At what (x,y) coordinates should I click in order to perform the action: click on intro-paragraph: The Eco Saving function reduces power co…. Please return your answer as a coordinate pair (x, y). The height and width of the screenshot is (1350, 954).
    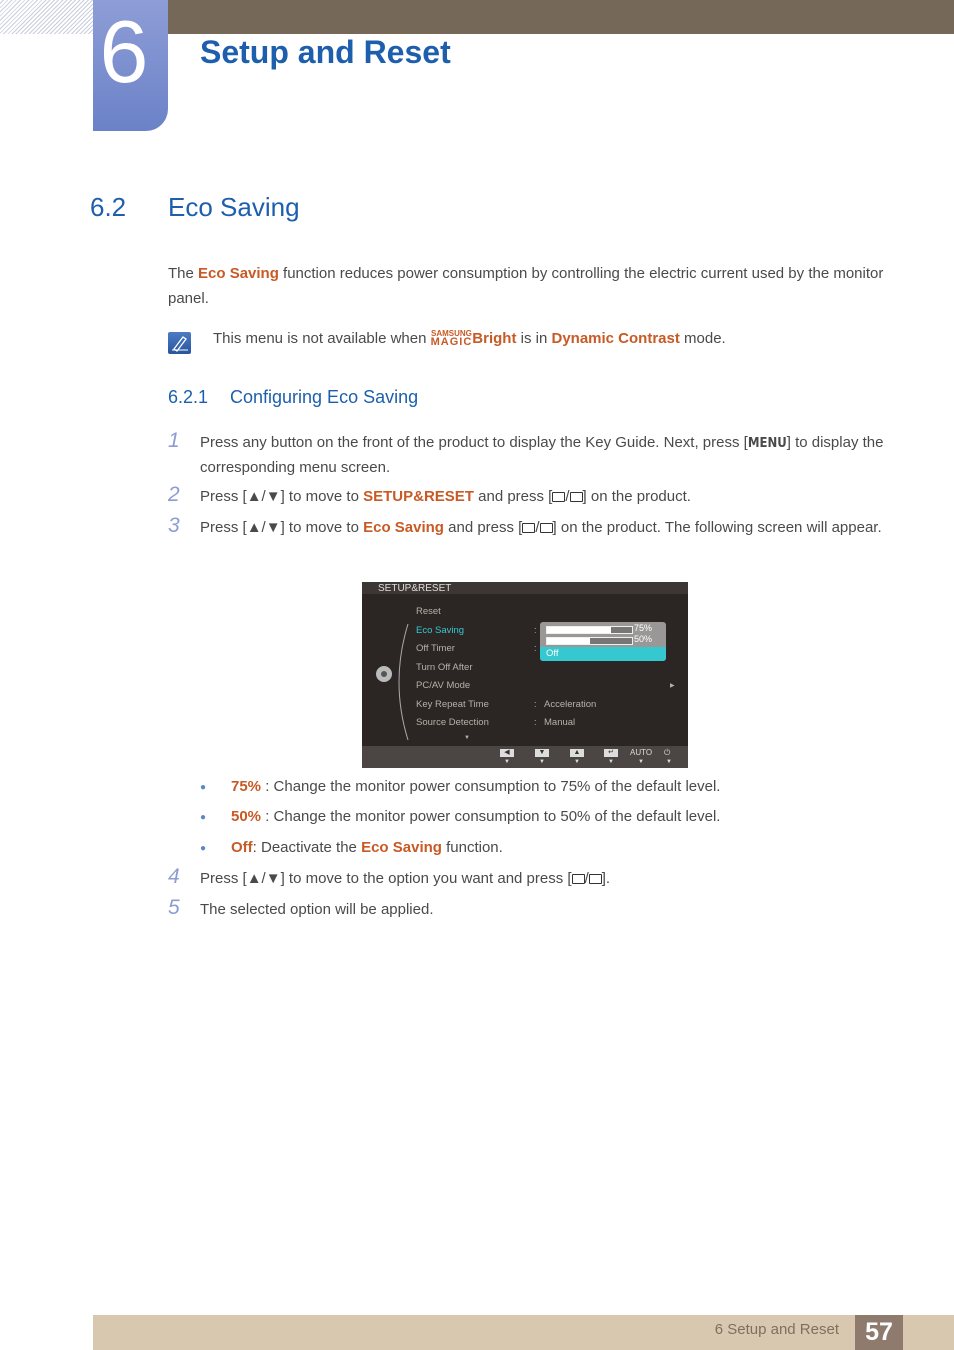
    Looking at the image, I should click on (528, 286).